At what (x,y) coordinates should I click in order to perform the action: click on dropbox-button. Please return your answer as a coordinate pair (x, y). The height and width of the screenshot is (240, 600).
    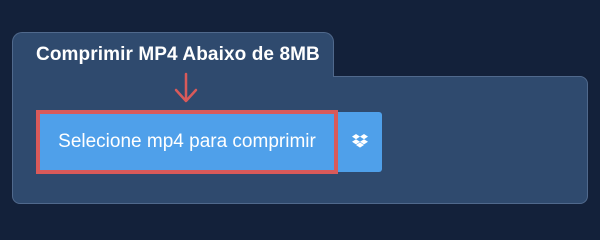
    Looking at the image, I should click on (360, 142).